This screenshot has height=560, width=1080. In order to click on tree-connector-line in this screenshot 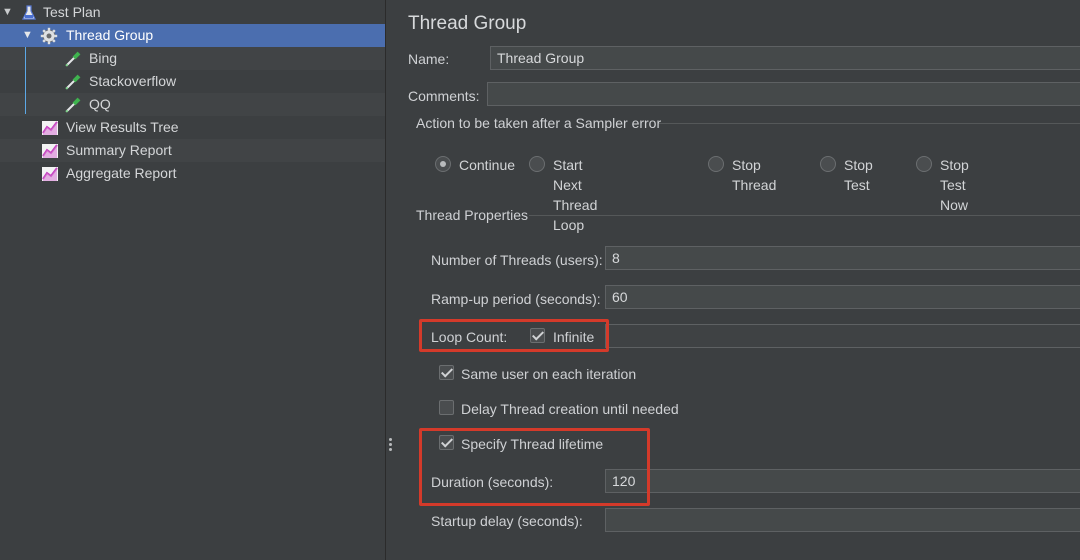, I will do `click(25, 80)`.